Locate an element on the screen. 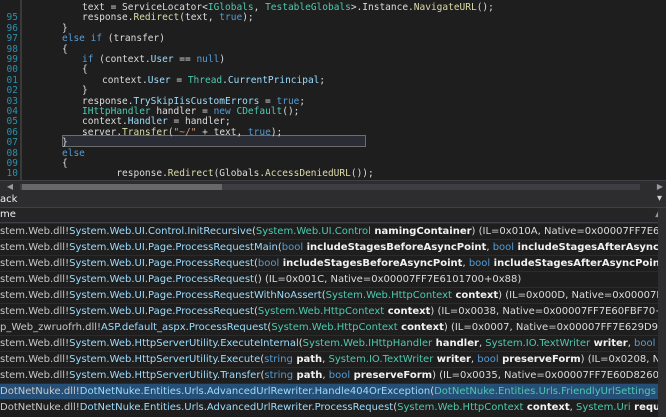 This screenshot has width=666, height=417. code-token: = handler; is located at coordinates (199, 122).